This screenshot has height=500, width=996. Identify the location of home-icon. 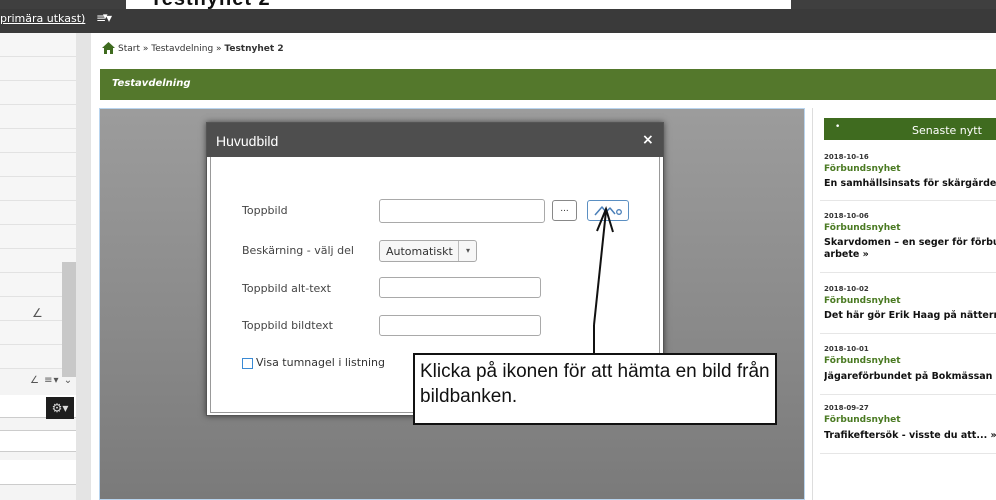
(108, 48).